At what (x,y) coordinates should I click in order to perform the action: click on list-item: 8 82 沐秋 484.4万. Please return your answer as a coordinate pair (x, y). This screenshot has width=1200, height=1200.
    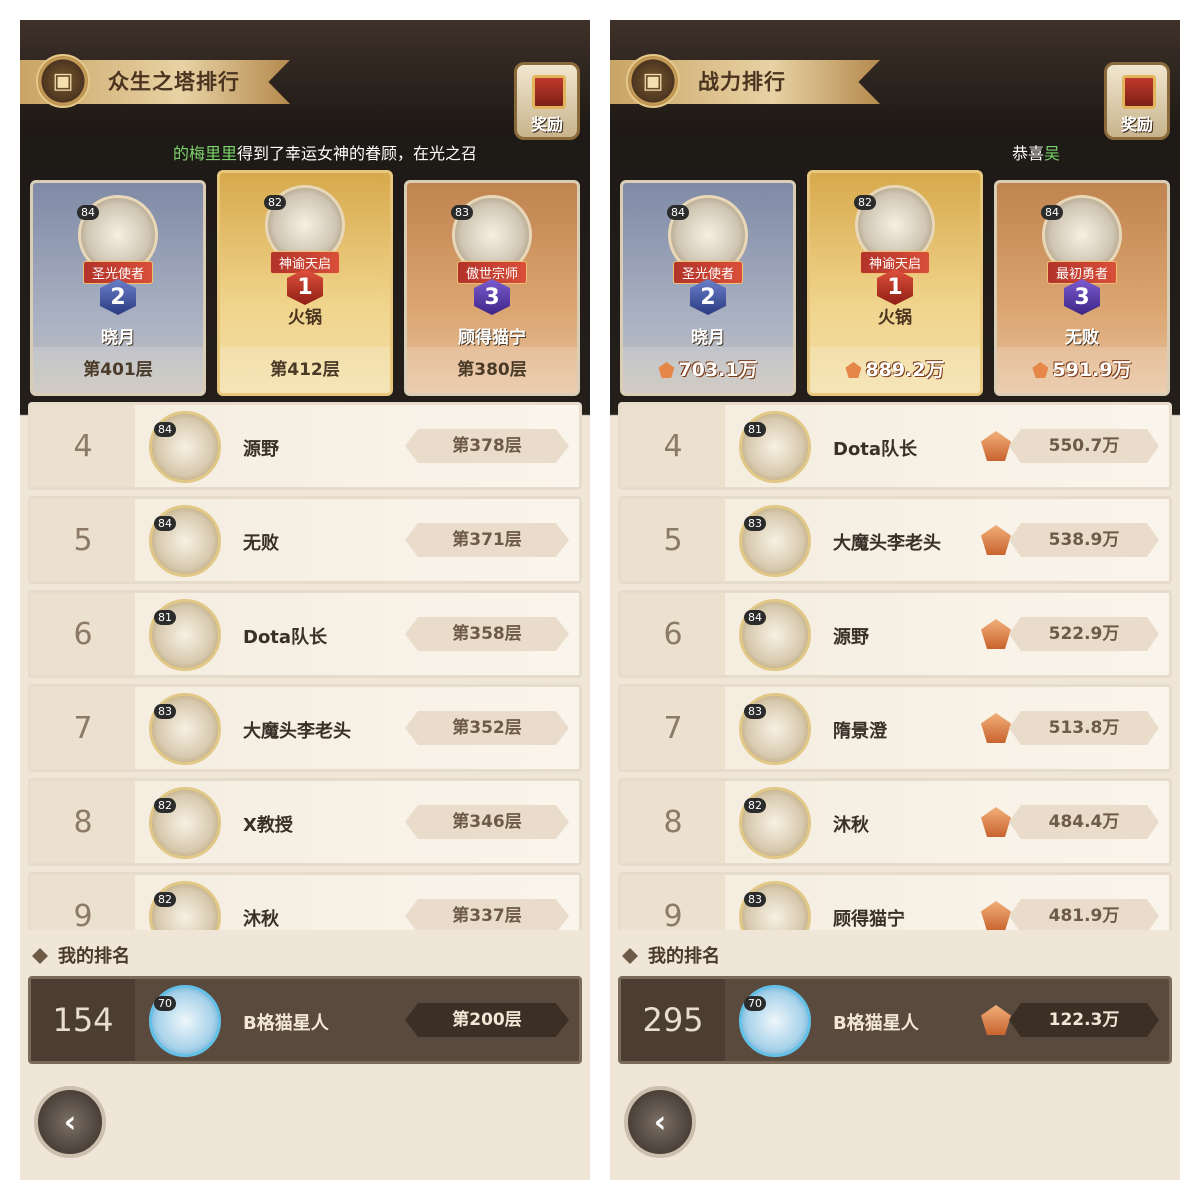
    Looking at the image, I should click on (895, 822).